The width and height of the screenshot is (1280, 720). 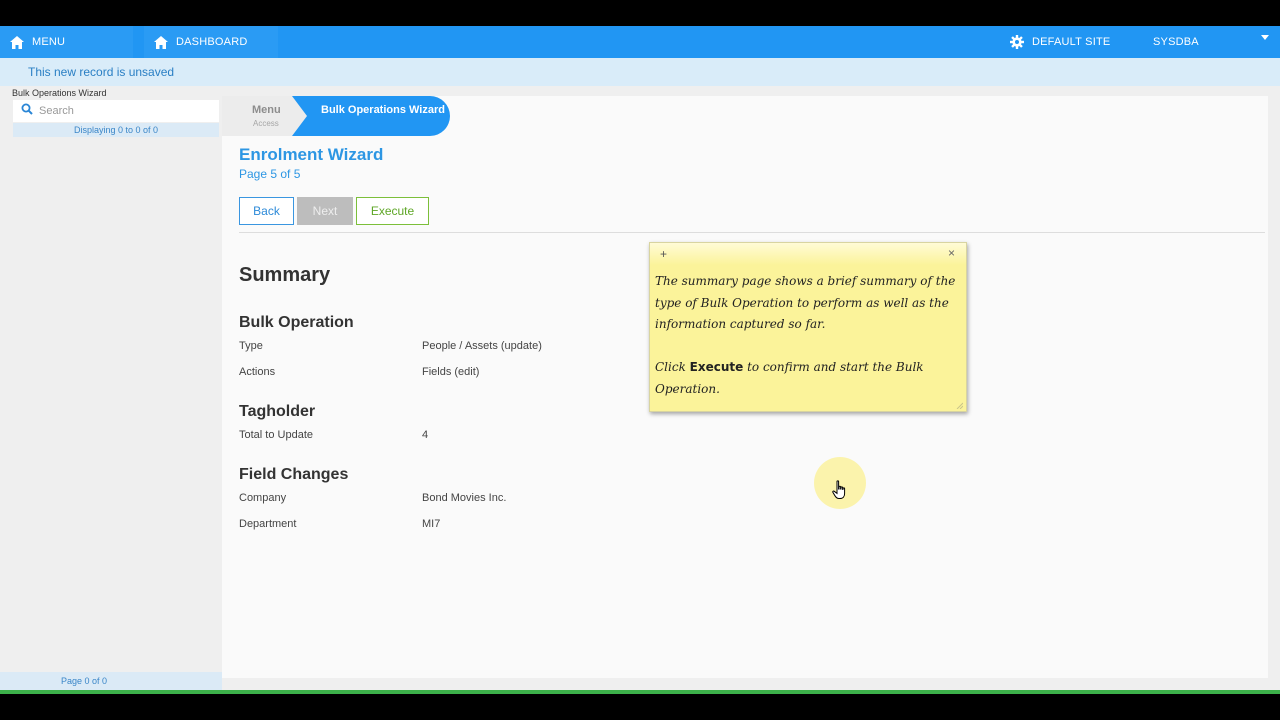 I want to click on divider, so click(x=752, y=232).